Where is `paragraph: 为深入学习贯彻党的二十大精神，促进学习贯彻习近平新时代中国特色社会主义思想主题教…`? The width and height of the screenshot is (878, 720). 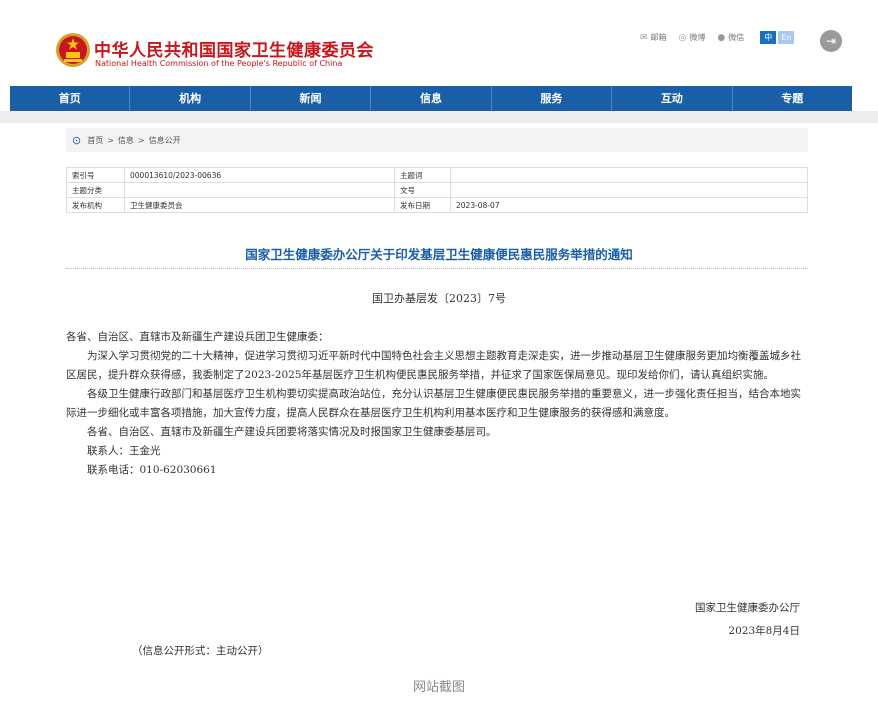 paragraph: 为深入学习贯彻党的二十大精神，促进学习贯彻习近平新时代中国特色社会主义思想主题教… is located at coordinates (433, 365).